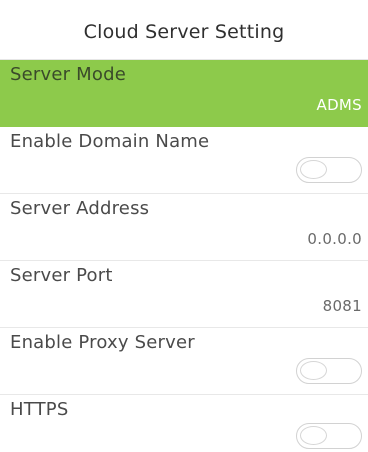 The height and width of the screenshot is (452, 368). What do you see at coordinates (184, 30) in the screenshot?
I see `page-title: Cloud Server Setting` at bounding box center [184, 30].